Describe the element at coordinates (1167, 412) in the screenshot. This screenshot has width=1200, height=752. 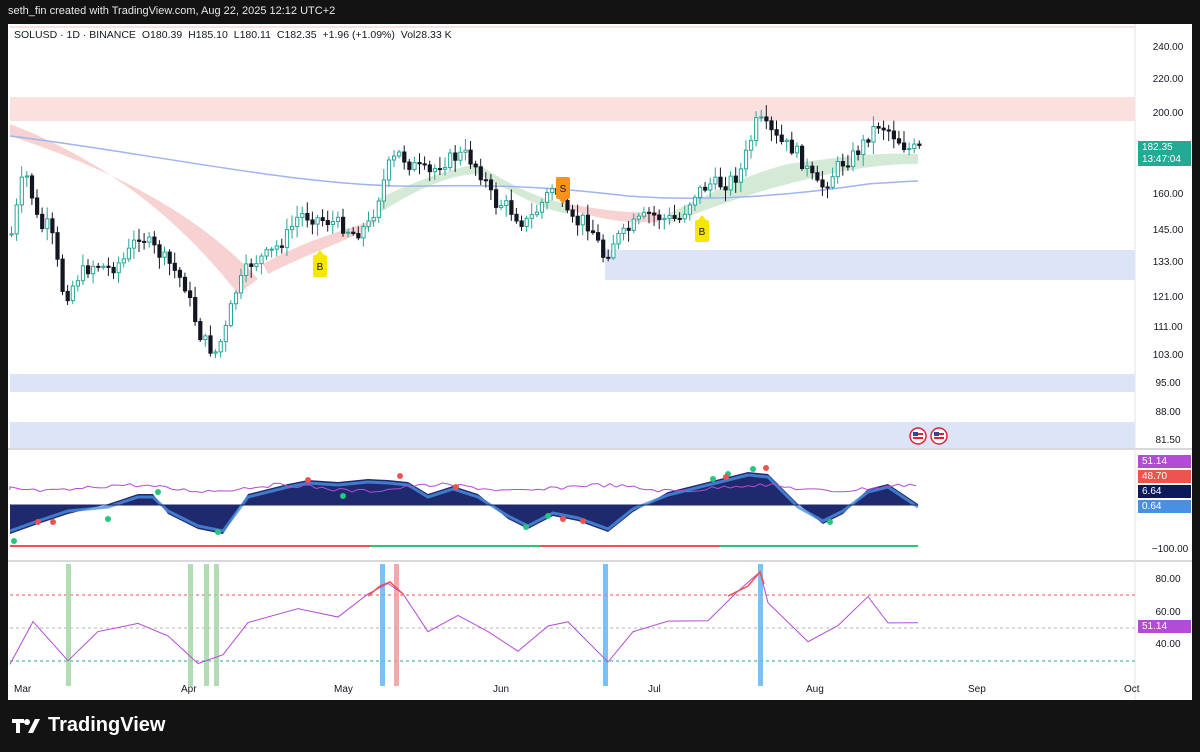
I see `price-tick: 88.00` at that location.